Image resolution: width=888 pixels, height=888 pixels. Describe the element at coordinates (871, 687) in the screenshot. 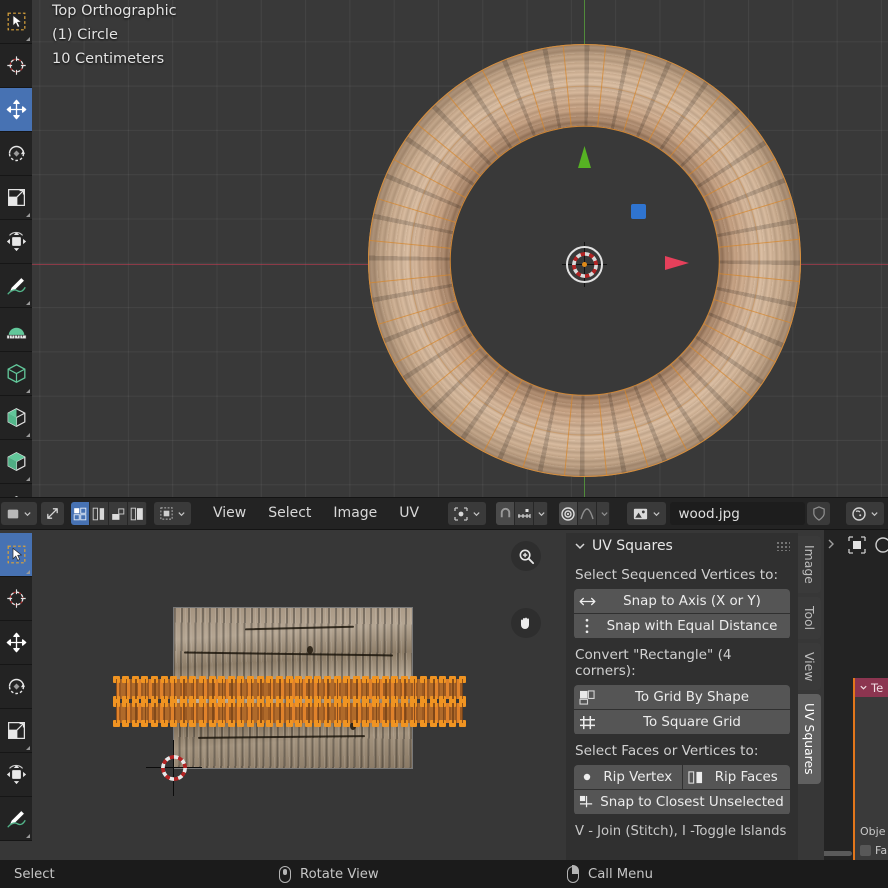

I see `mini-panel-header: Te` at that location.